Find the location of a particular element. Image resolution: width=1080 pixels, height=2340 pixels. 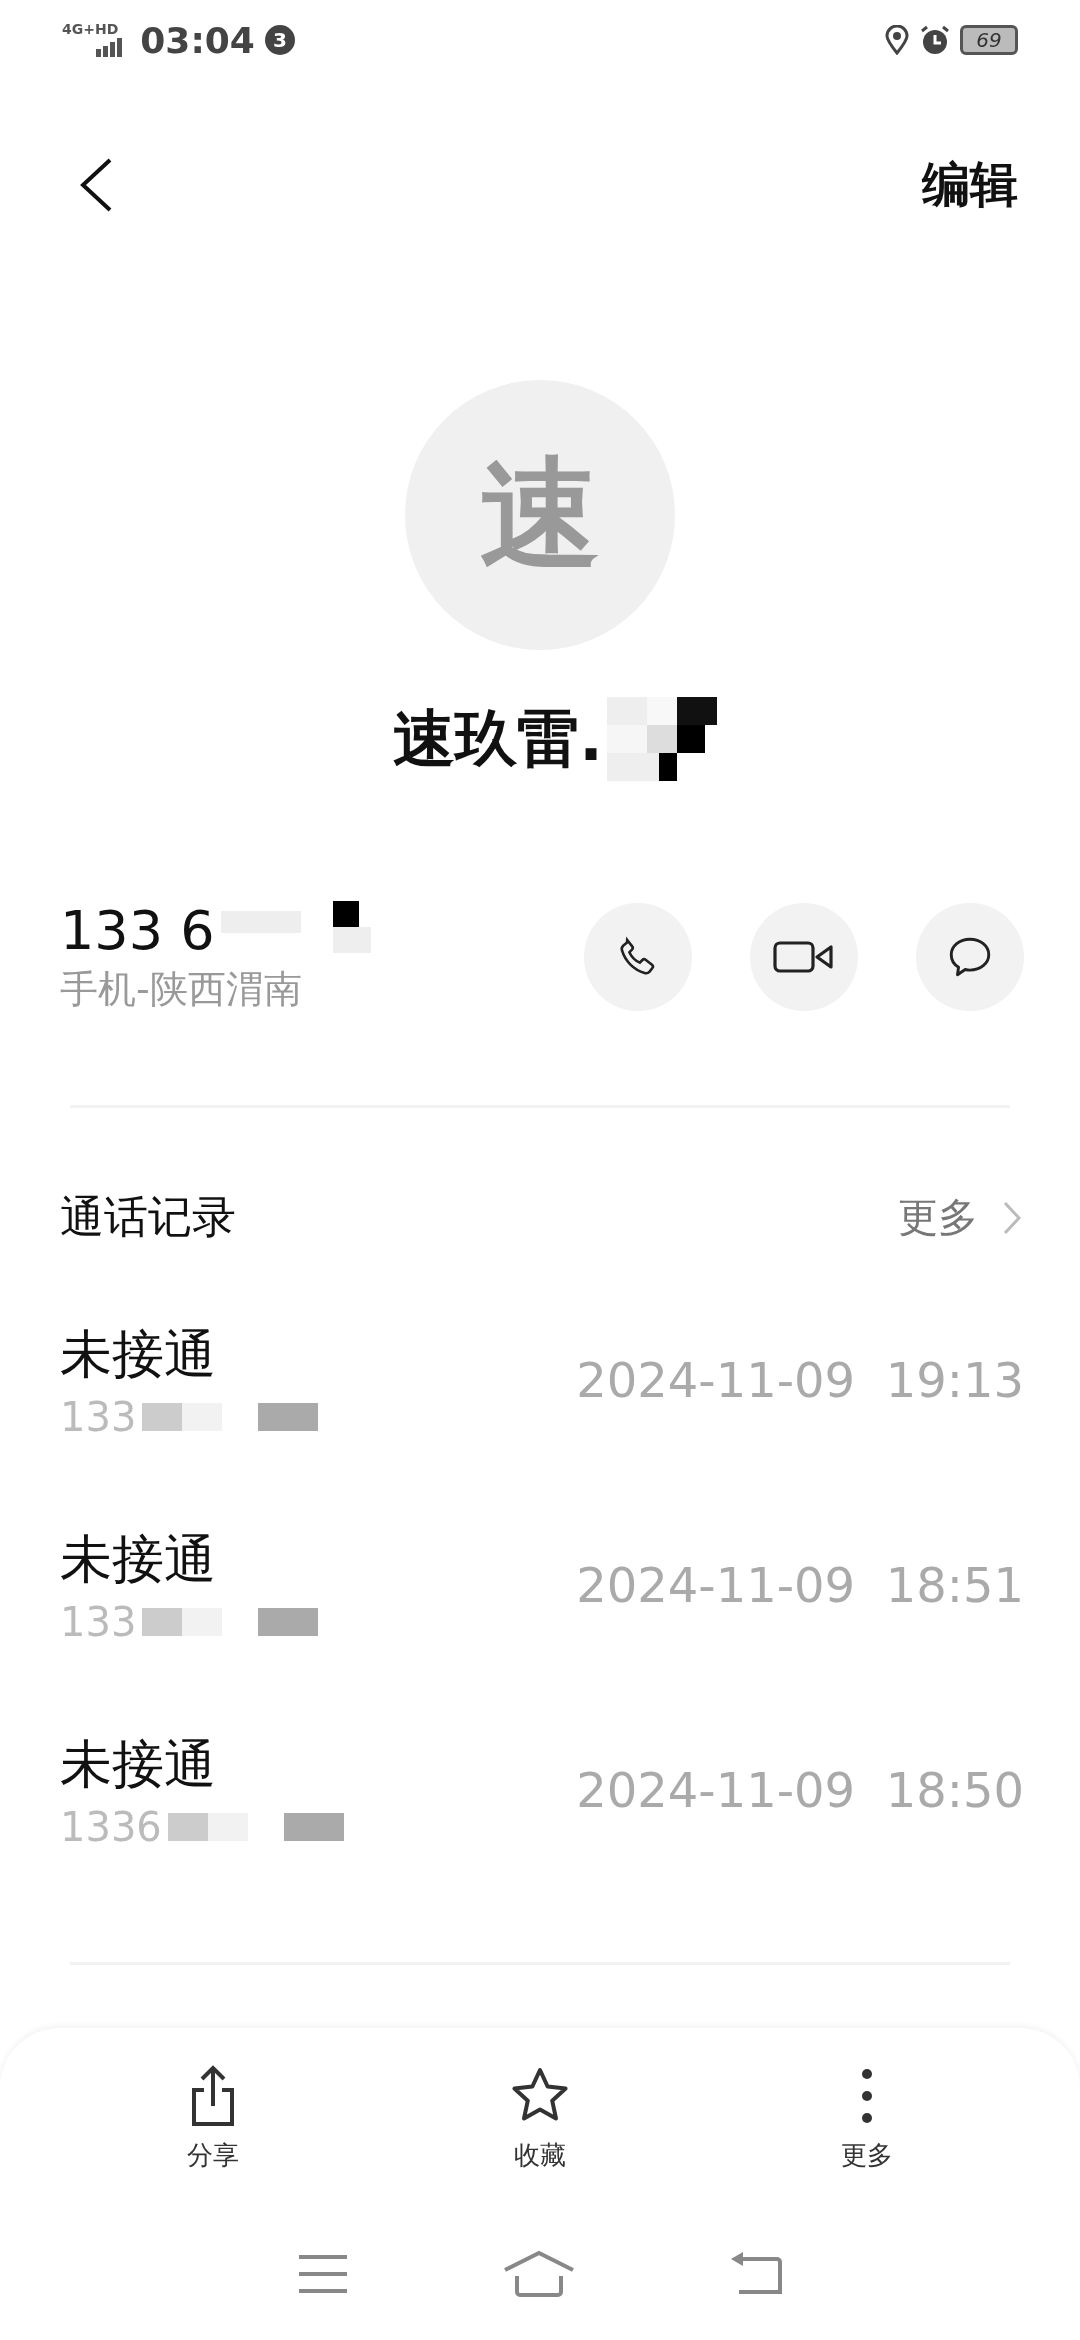

phone-number: 133 6 is located at coordinates (137, 930).